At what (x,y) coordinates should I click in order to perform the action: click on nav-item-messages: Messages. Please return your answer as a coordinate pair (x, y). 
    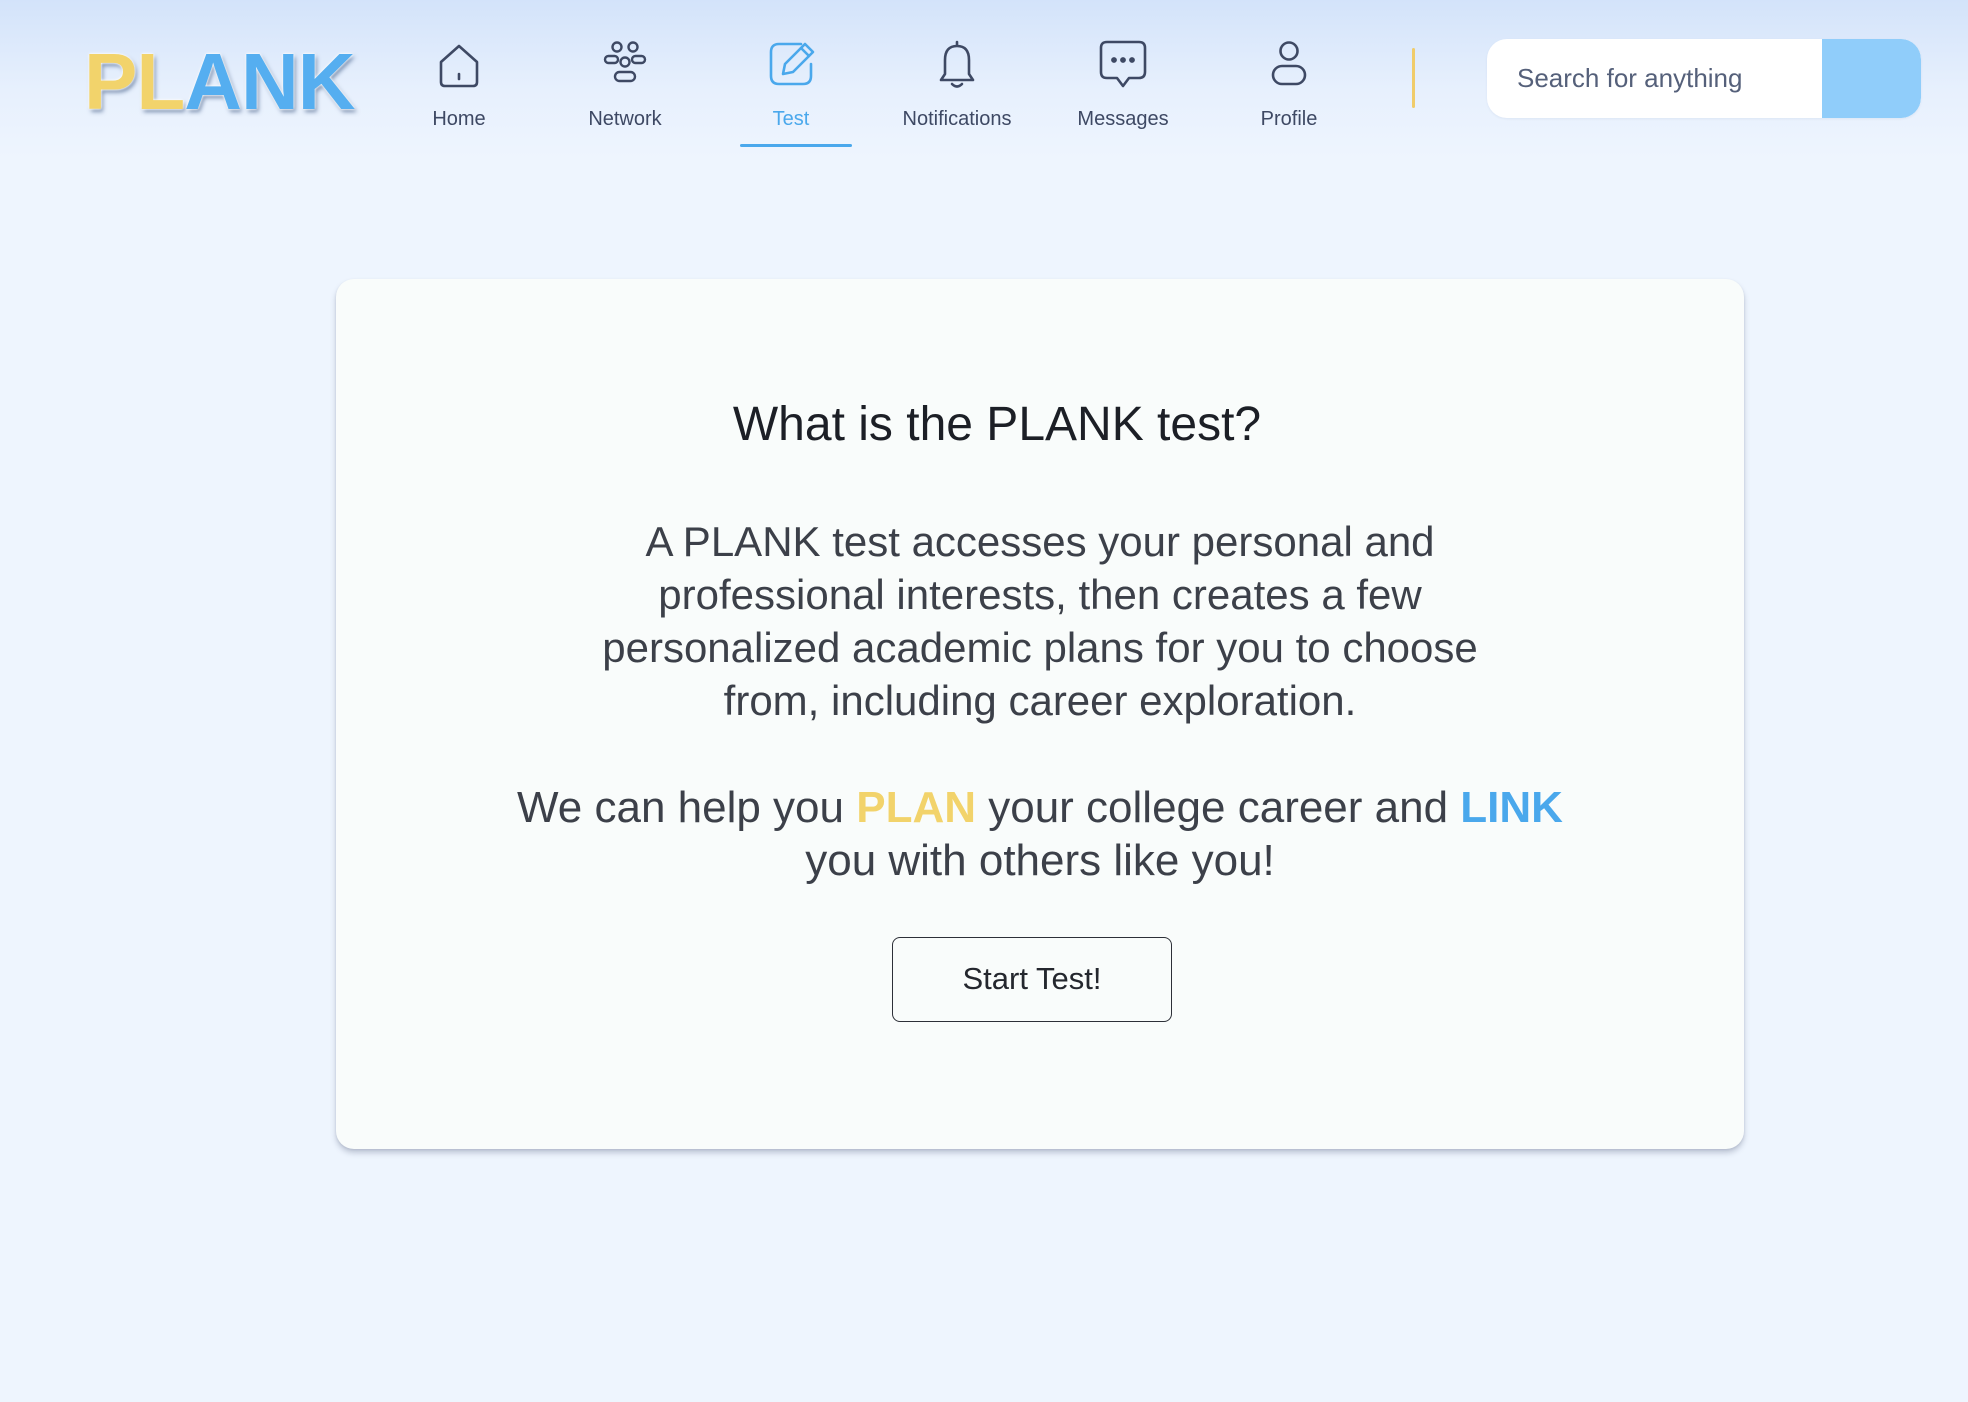
    Looking at the image, I should click on (1123, 89).